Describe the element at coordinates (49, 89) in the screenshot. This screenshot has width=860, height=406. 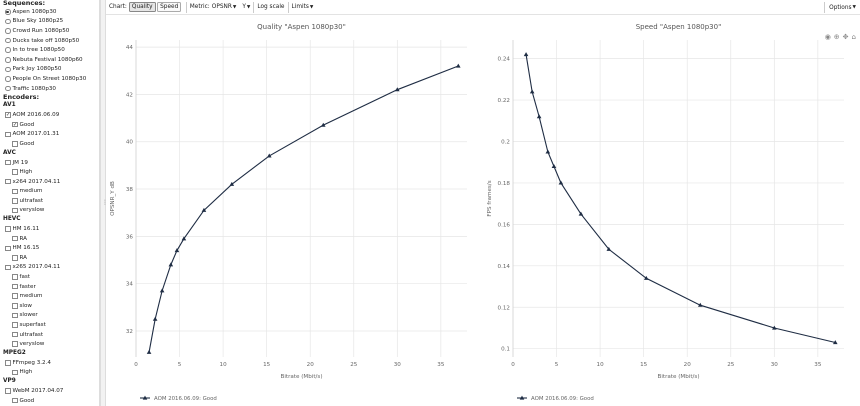
I see `sequence-item: Traffic 1080p30` at that location.